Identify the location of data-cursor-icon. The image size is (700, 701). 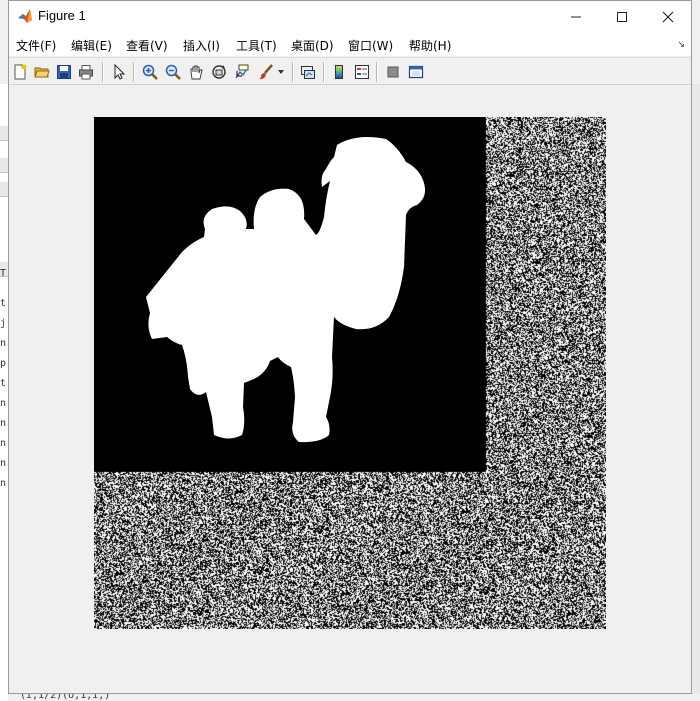
(242, 72).